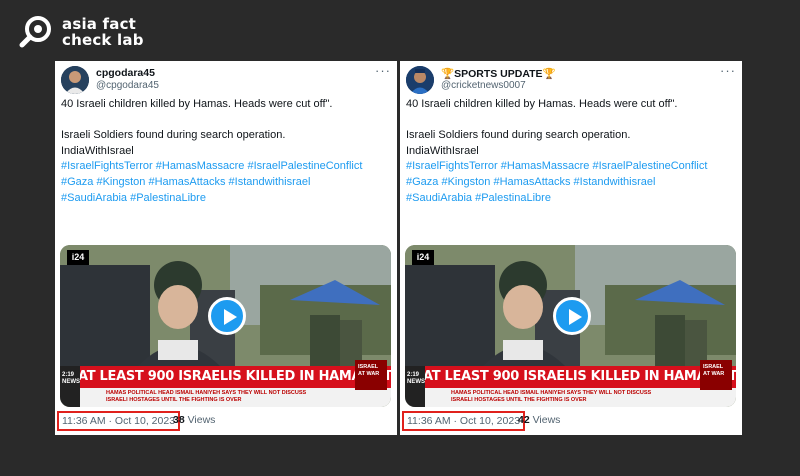  What do you see at coordinates (125, 73) in the screenshot?
I see `display-name: cpgodara45` at bounding box center [125, 73].